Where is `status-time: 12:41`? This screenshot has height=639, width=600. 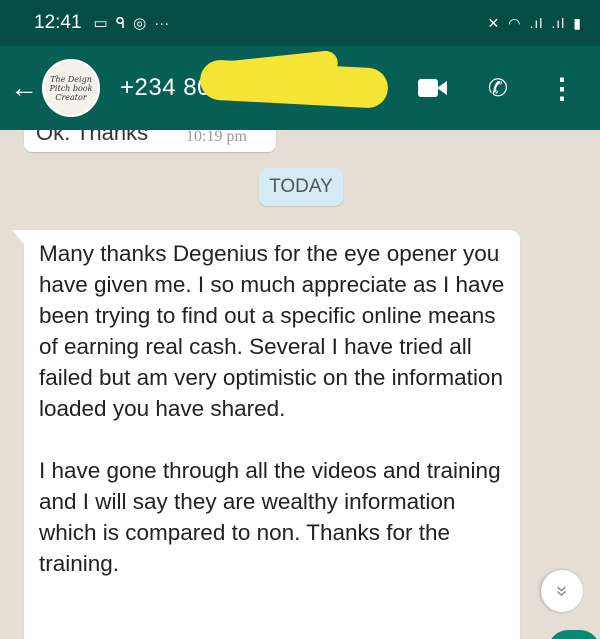
status-time: 12:41 is located at coordinates (58, 22).